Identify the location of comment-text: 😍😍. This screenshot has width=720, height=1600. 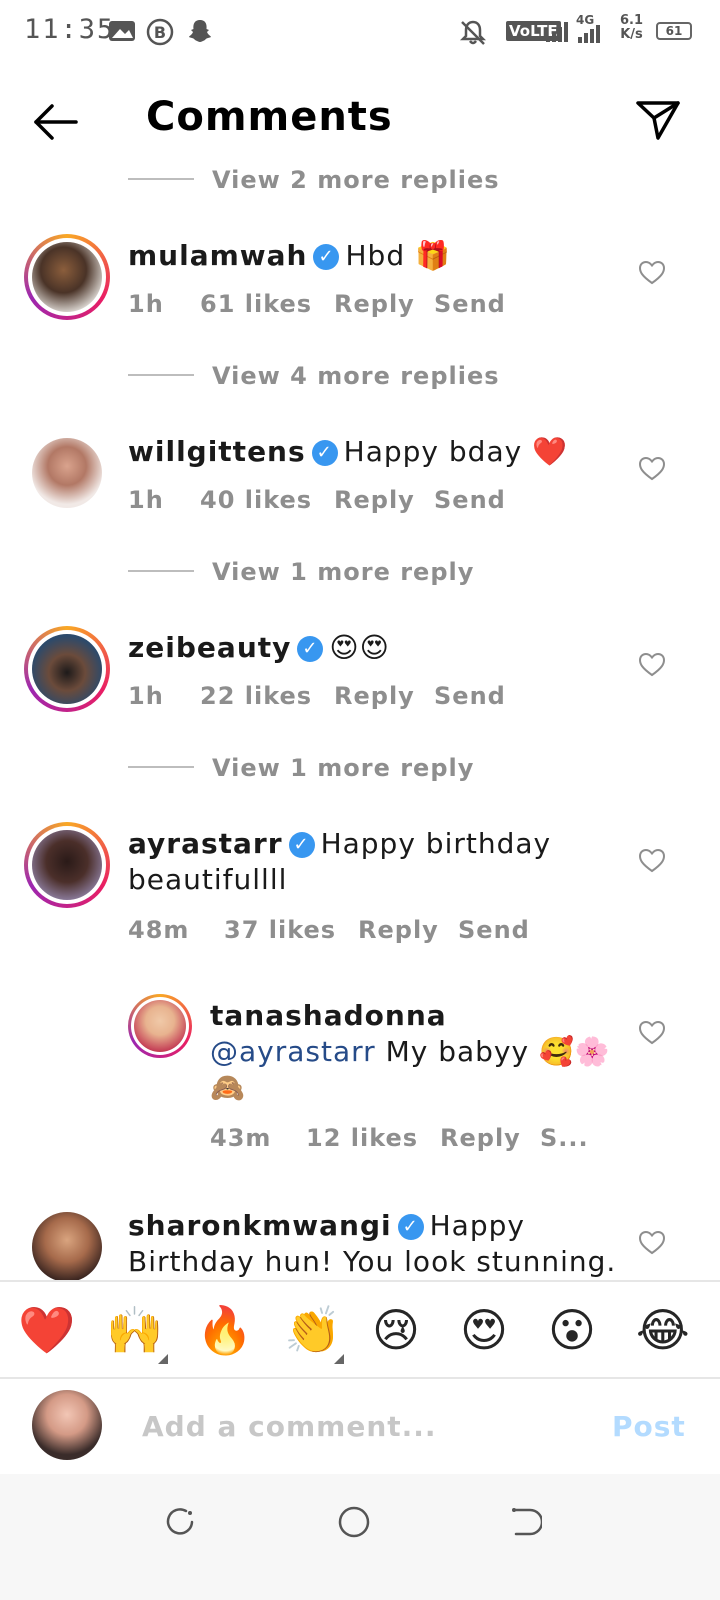
(359, 647).